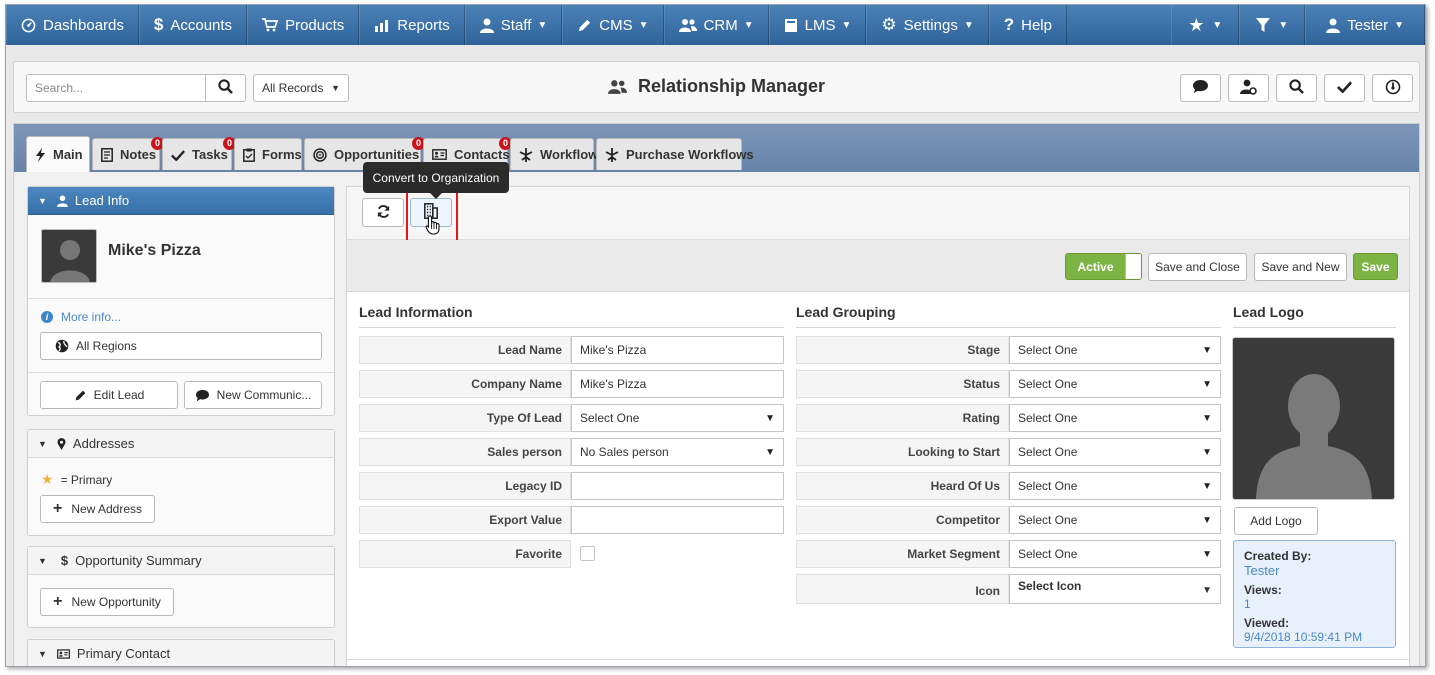 This screenshot has width=1435, height=675. Describe the element at coordinates (178, 155) in the screenshot. I see `check-icon` at that location.